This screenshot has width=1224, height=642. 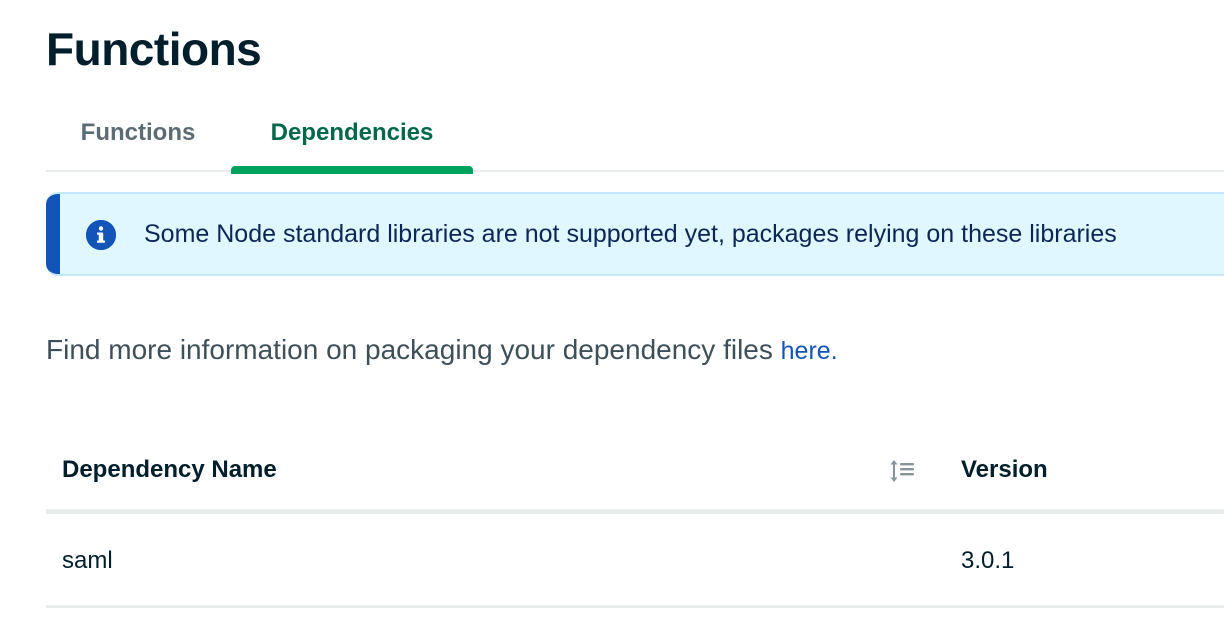 I want to click on tab-dependencies: Dependencies, so click(x=352, y=139).